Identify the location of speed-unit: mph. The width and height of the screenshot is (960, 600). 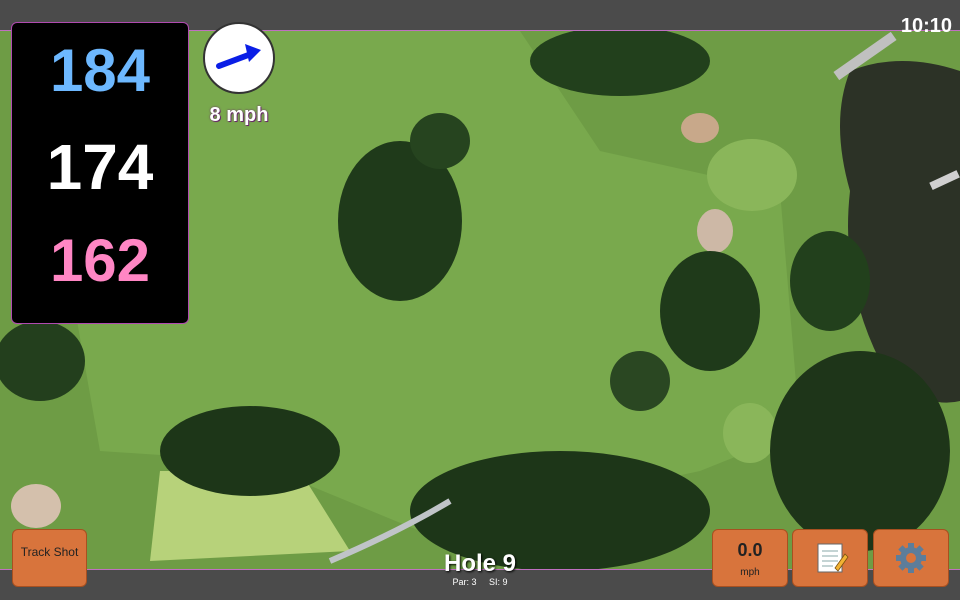
(750, 572).